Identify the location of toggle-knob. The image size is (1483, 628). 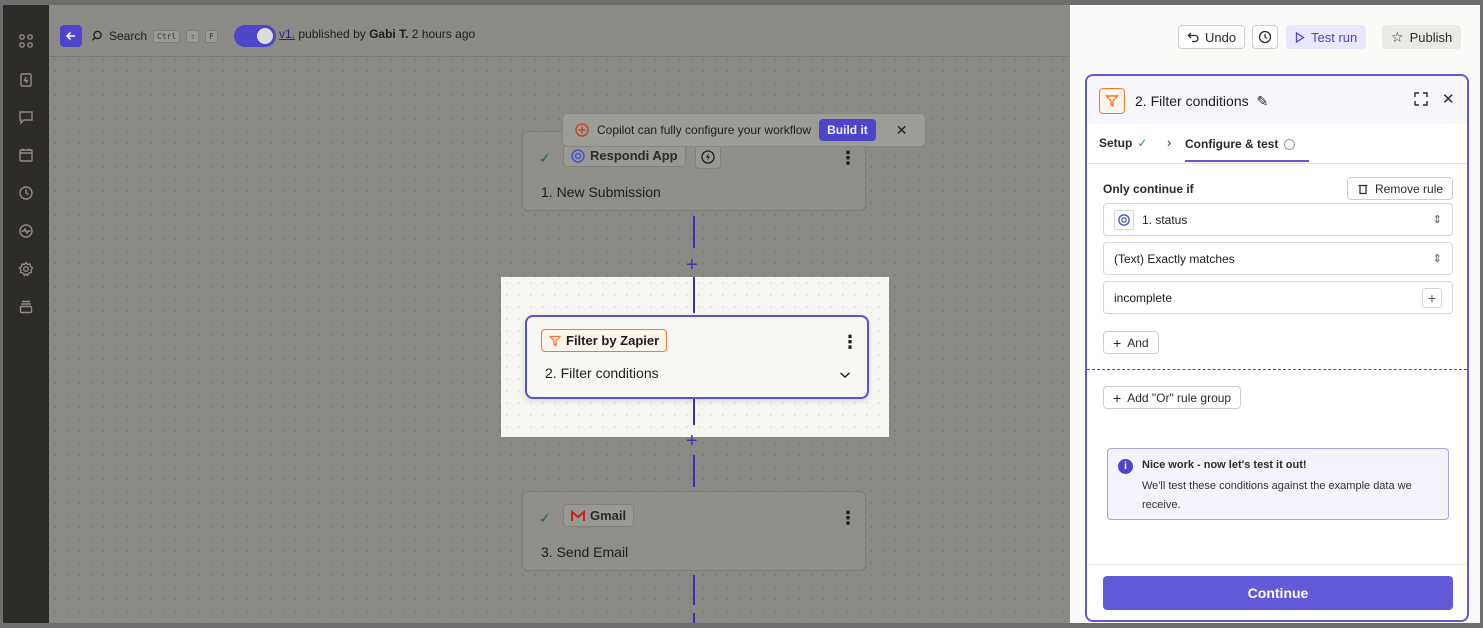
(265, 36).